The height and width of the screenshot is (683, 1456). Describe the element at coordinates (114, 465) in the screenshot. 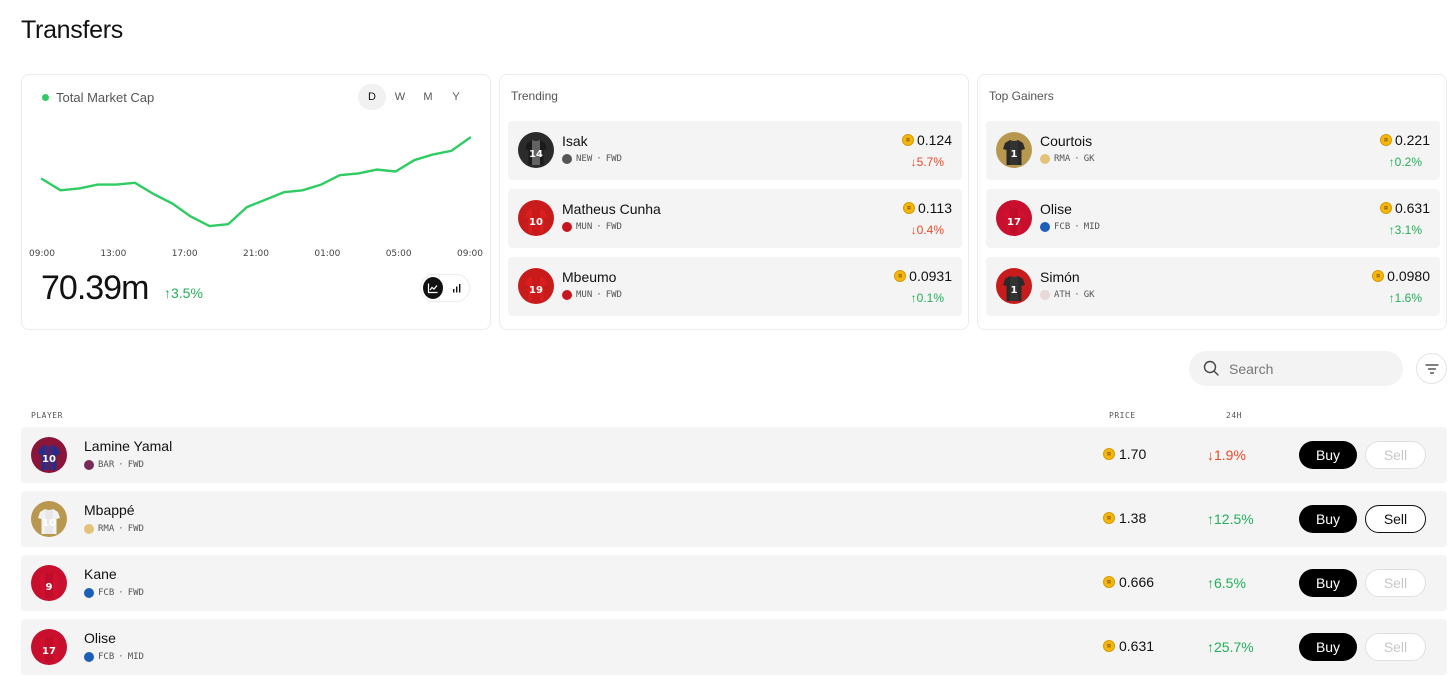

I see `team-position: BAR · FWD` at that location.